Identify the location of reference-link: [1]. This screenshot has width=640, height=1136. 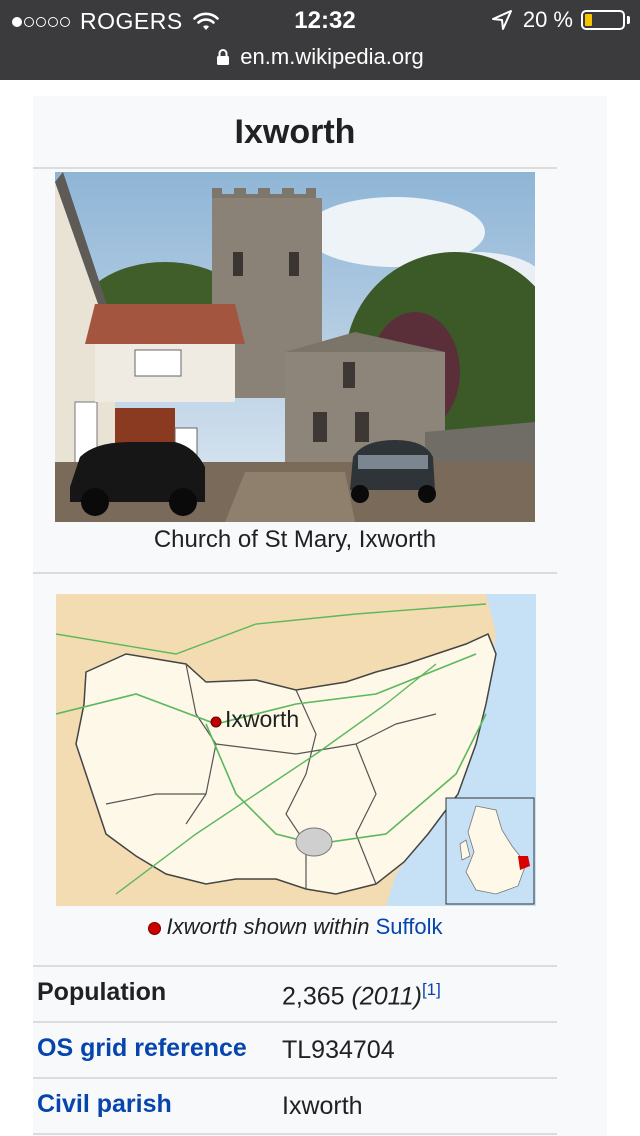
(431, 989).